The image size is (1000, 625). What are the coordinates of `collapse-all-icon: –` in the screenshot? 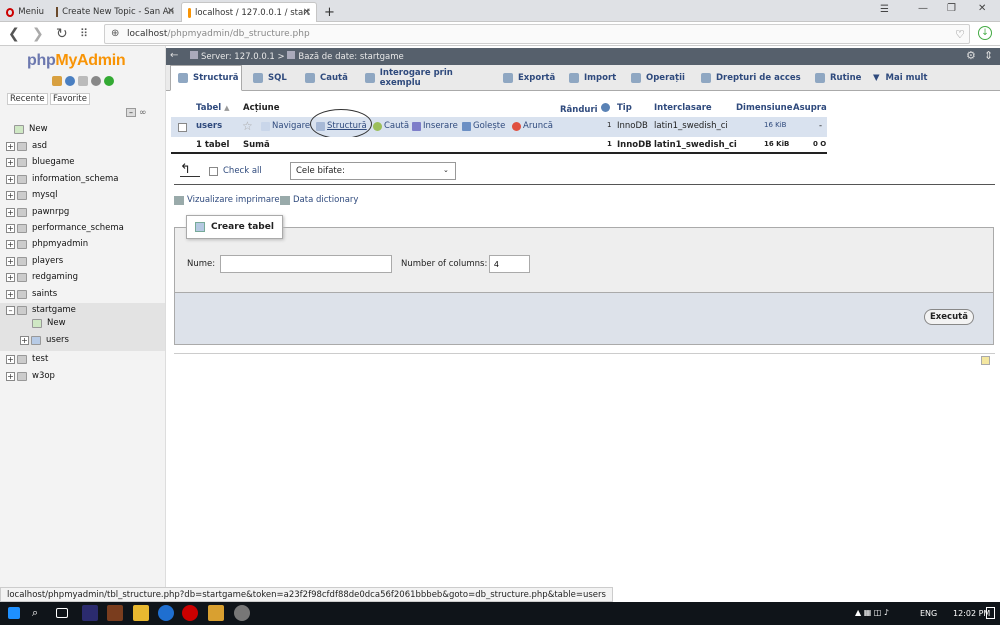 It's located at (131, 112).